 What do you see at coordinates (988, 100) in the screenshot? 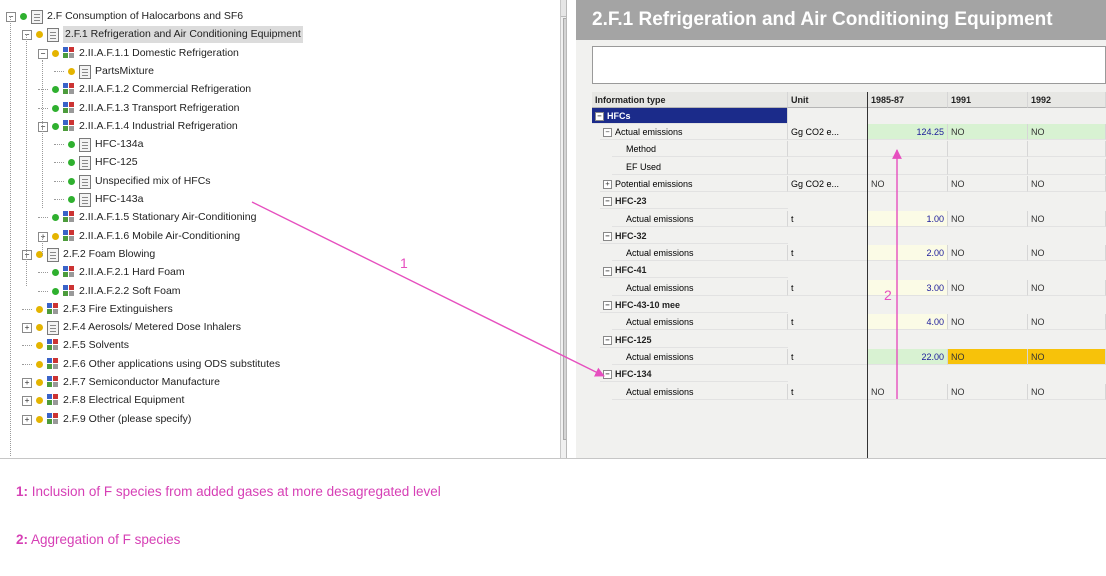
I see `column-header: 1991` at bounding box center [988, 100].